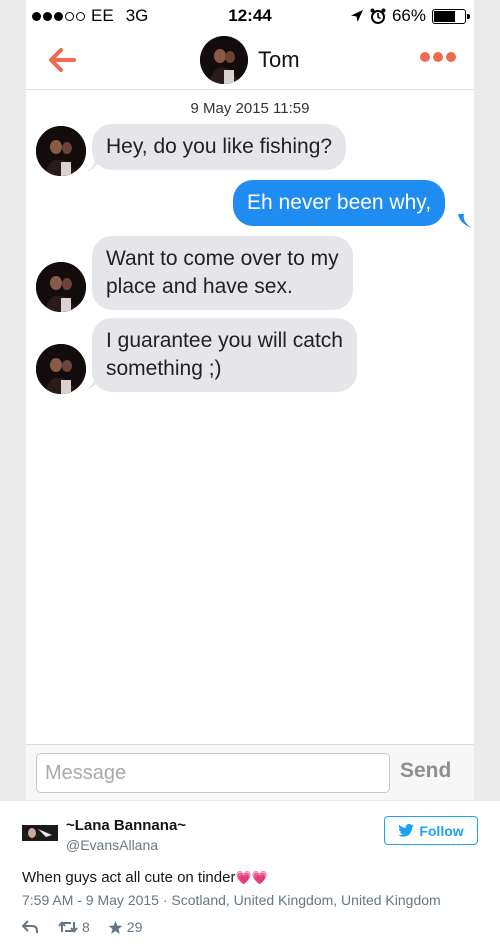 Image resolution: width=500 pixels, height=952 pixels. Describe the element at coordinates (438, 57) in the screenshot. I see `more-dots-icon` at that location.